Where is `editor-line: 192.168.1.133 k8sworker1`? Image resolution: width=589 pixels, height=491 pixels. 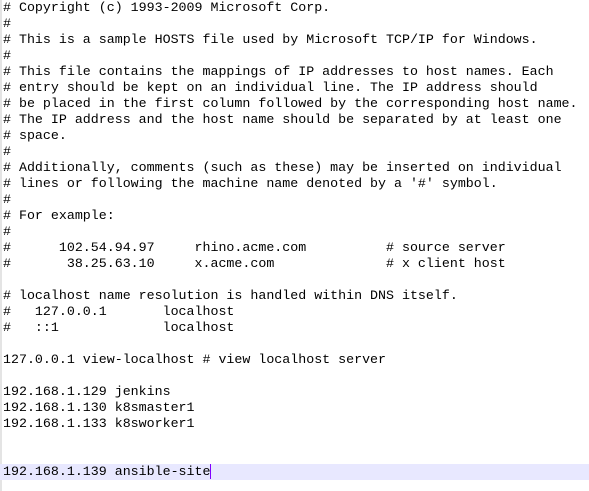
editor-line: 192.168.1.133 k8sworker1 is located at coordinates (296, 424).